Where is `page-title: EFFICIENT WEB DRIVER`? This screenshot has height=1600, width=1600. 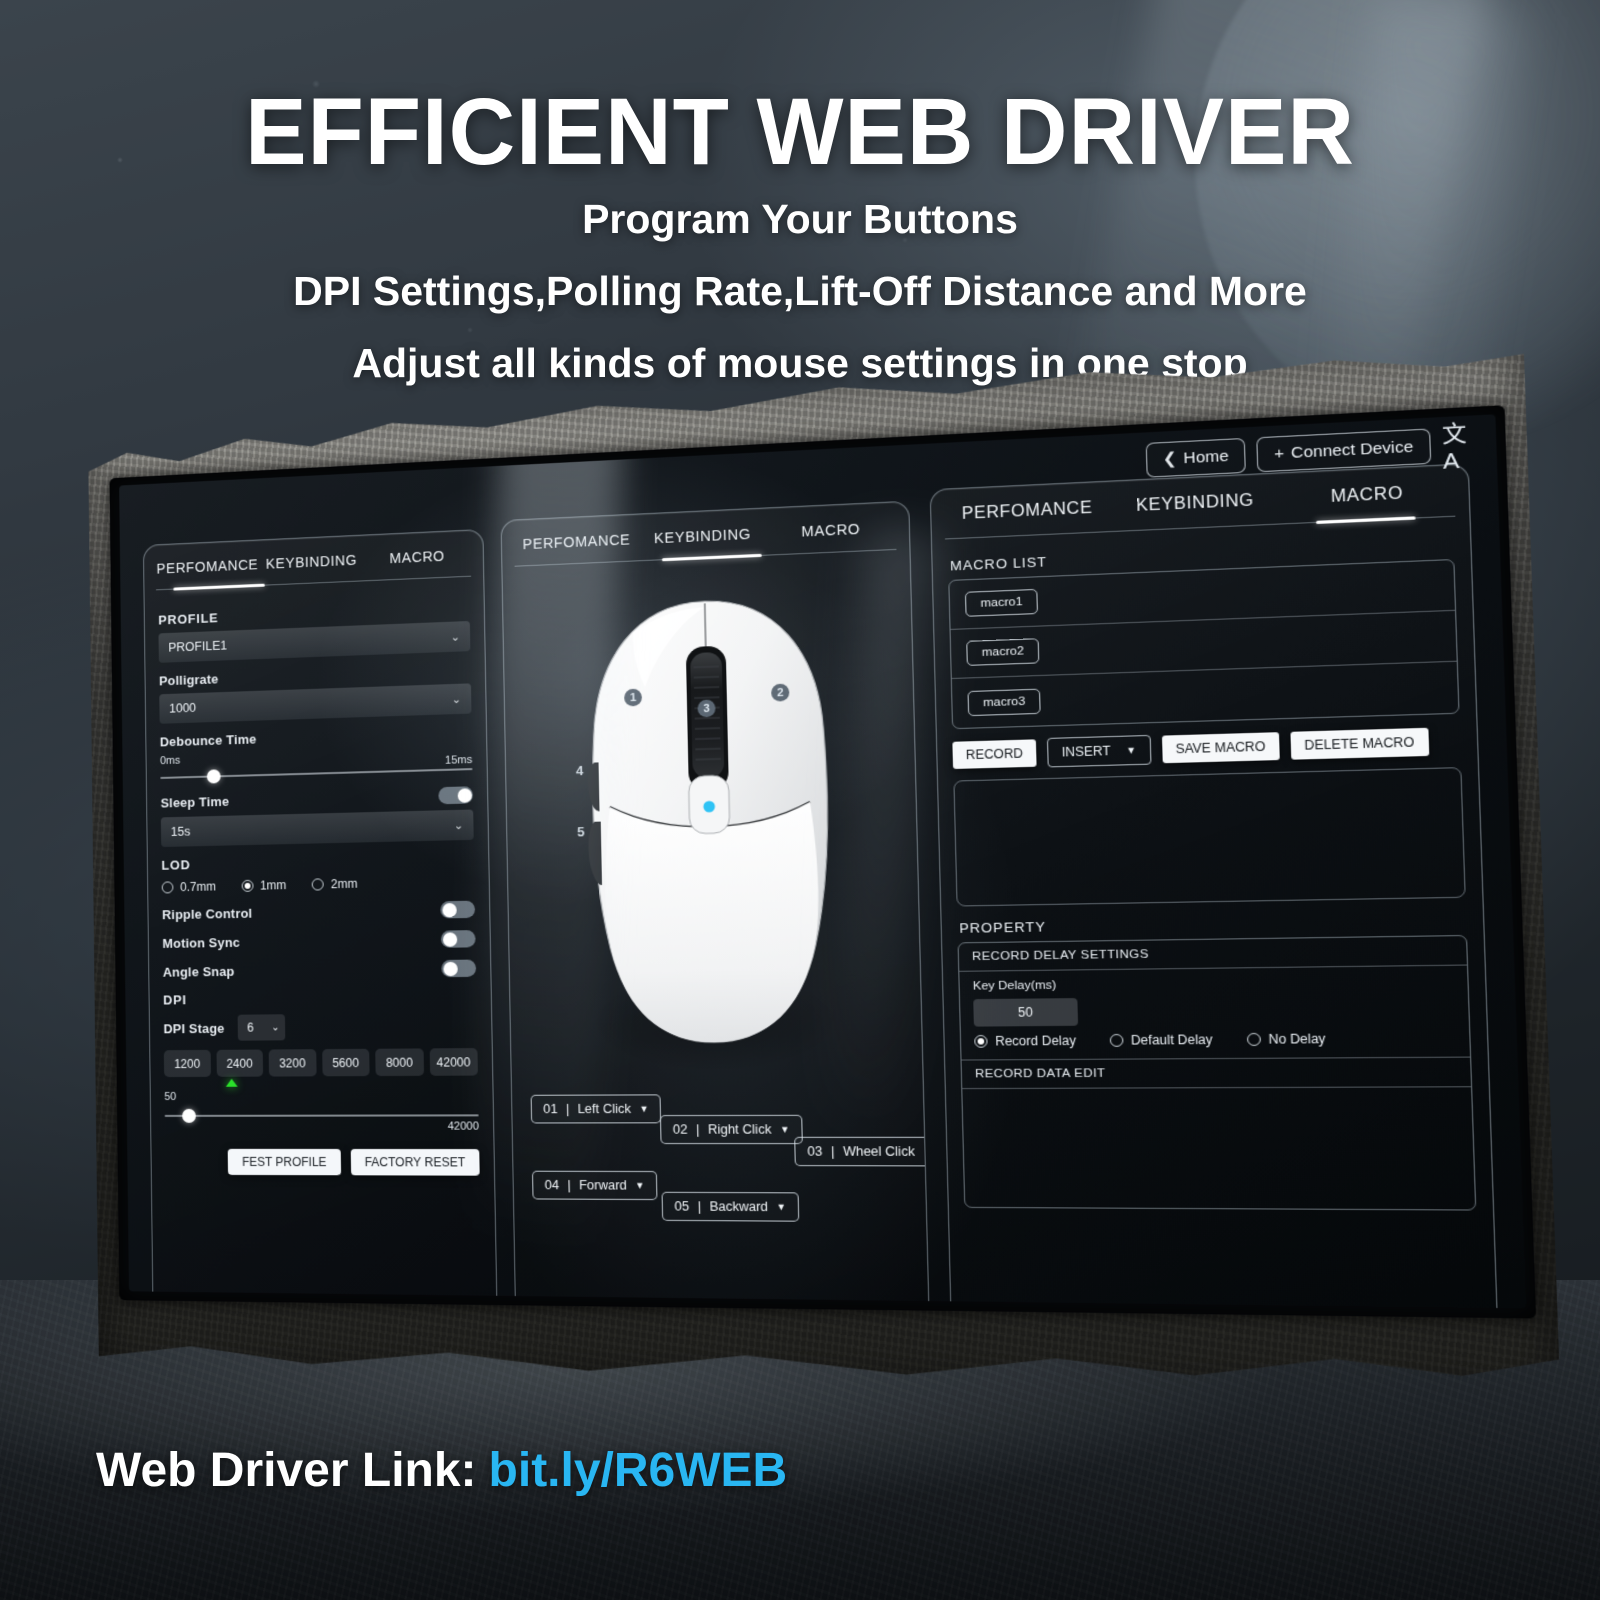
page-title: EFFICIENT WEB DRIVER is located at coordinates (800, 132).